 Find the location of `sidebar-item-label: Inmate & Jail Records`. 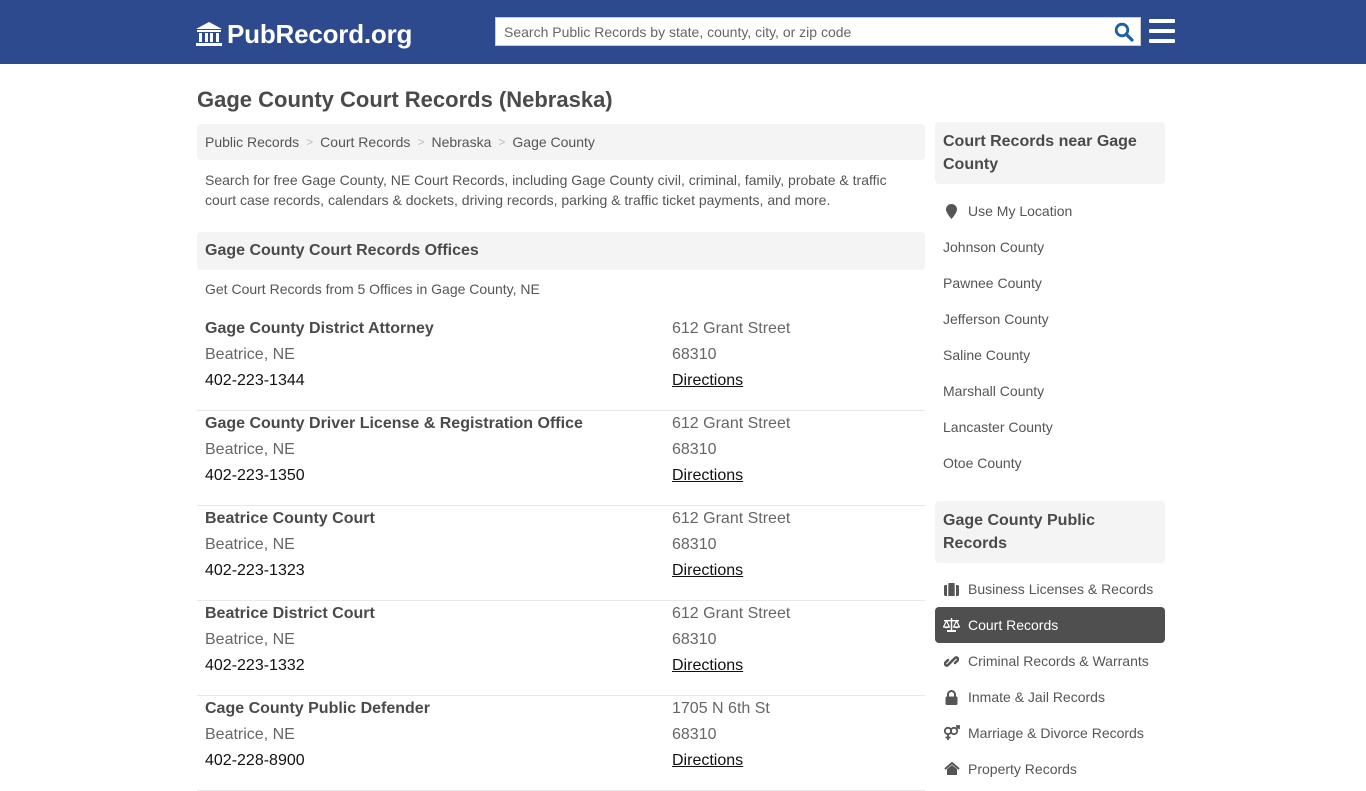

sidebar-item-label: Inmate & Jail Records is located at coordinates (1036, 697).